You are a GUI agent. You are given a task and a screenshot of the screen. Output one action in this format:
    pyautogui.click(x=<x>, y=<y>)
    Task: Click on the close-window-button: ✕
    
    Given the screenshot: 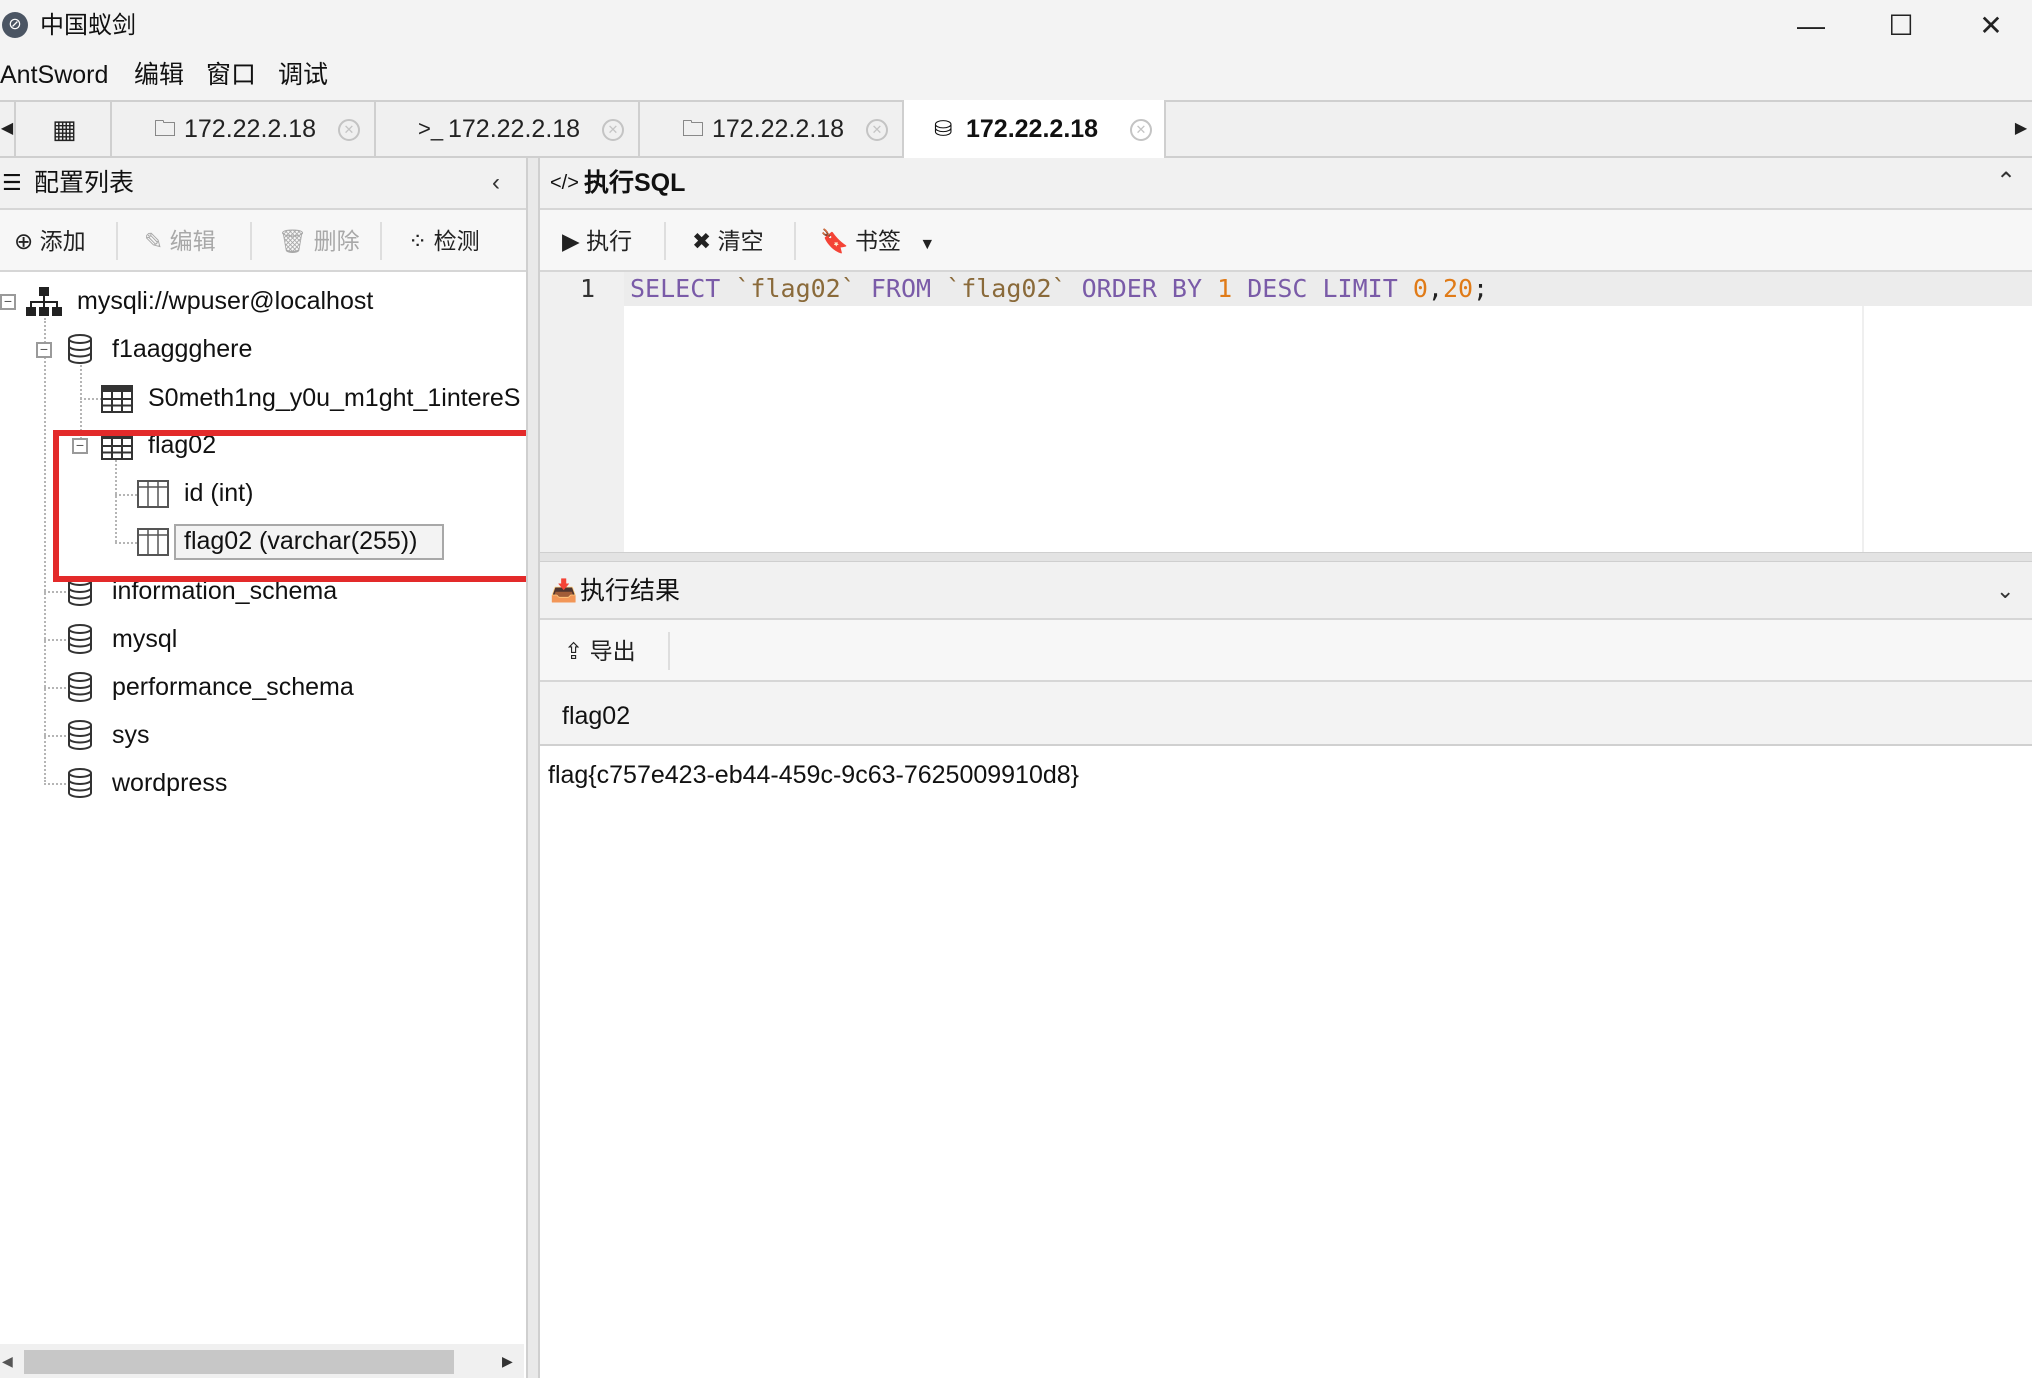 What is the action you would take?
    pyautogui.click(x=1989, y=26)
    